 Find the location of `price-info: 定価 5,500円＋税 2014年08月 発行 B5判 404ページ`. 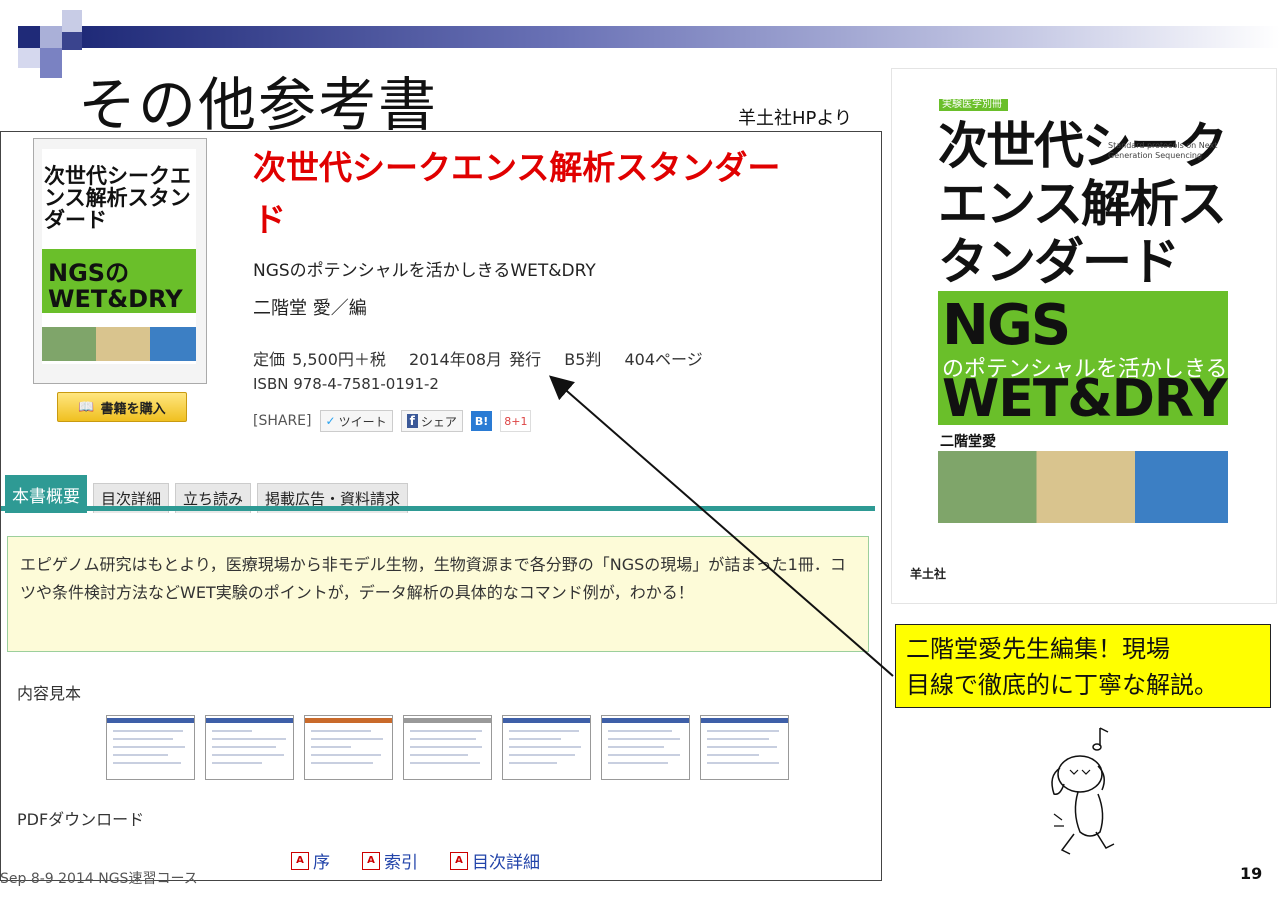

price-info: 定価 5,500円＋税 2014年08月 発行 B5判 404ページ is located at coordinates (478, 359).